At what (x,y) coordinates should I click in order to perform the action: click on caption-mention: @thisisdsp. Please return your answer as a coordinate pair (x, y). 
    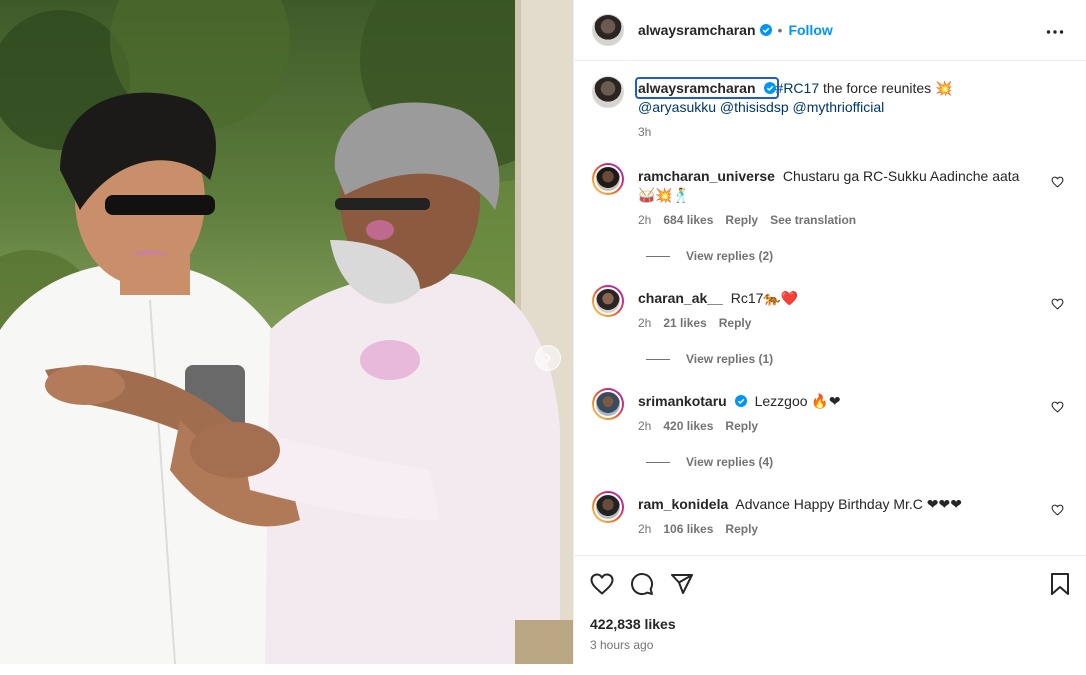
    Looking at the image, I should click on (754, 107).